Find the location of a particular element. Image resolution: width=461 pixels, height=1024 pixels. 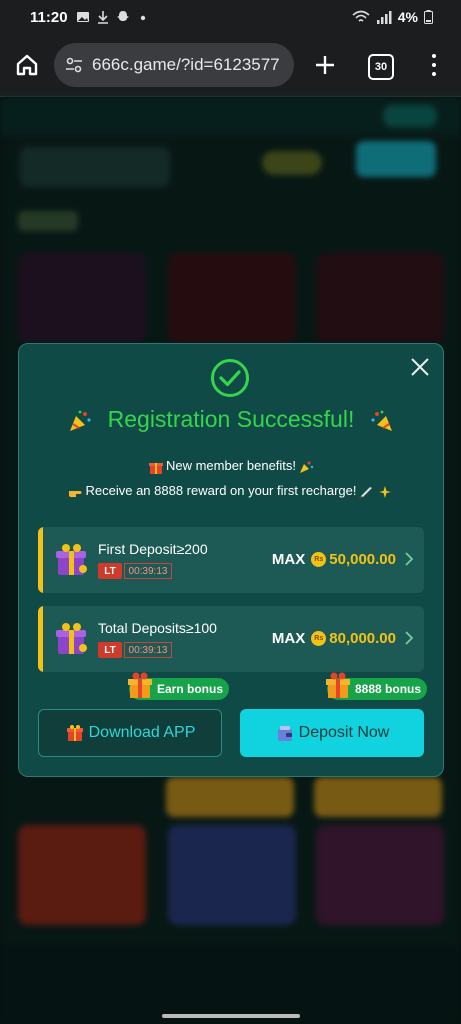

success-check-icon is located at coordinates (230, 378).